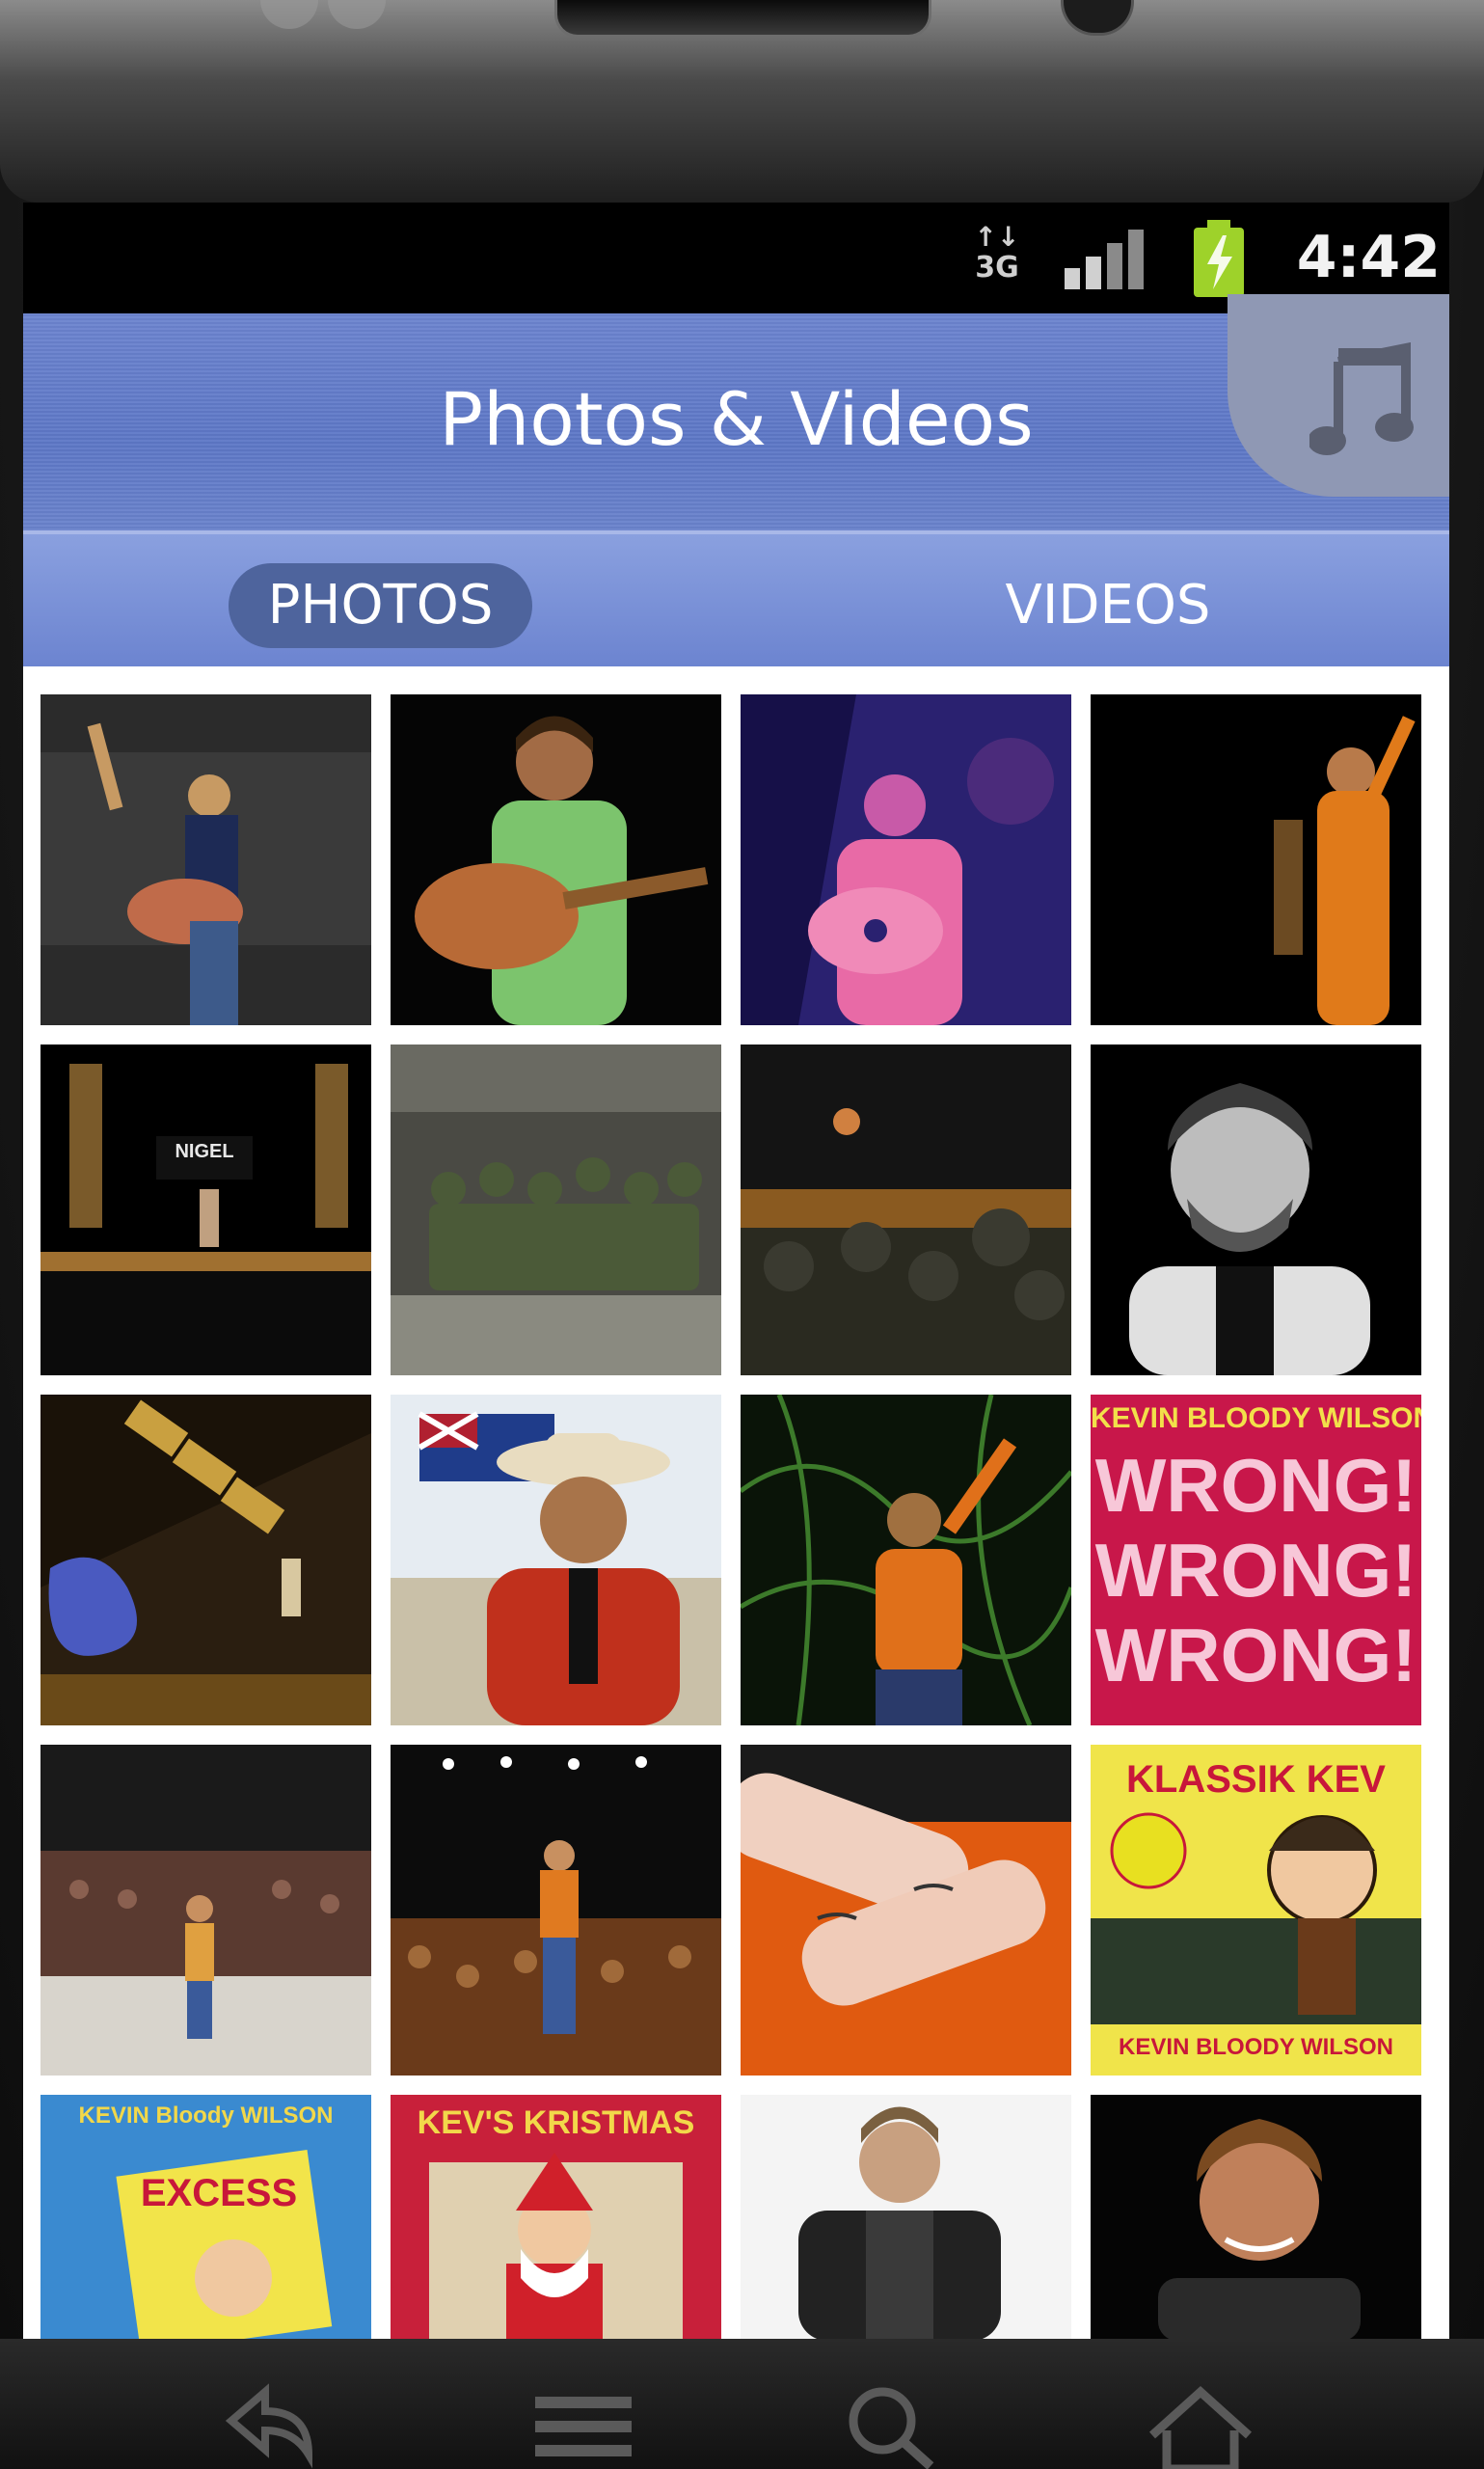  I want to click on home-icon, so click(1200, 2423).